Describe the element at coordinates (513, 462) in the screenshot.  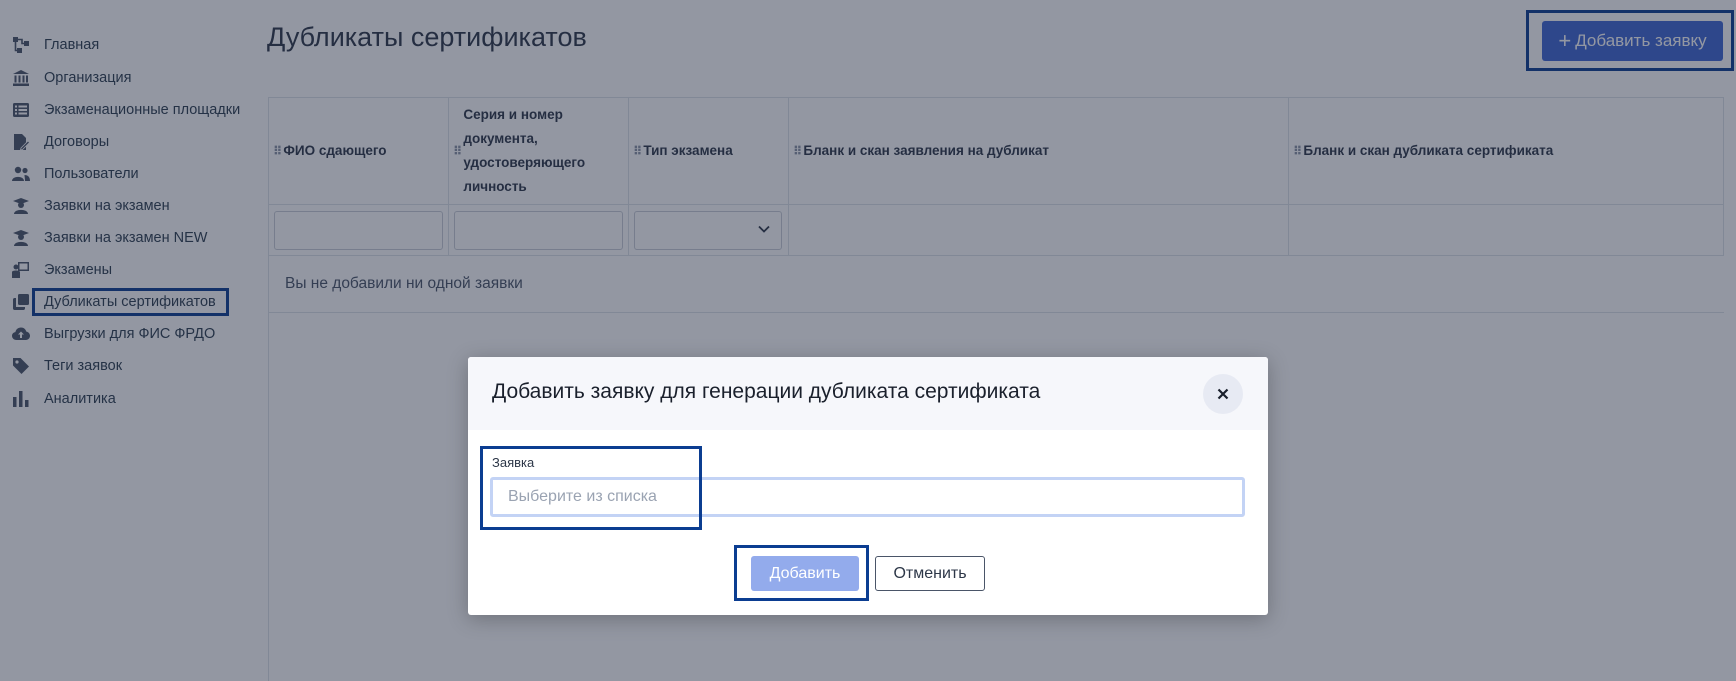
I see `request-field-label: Заявка` at that location.